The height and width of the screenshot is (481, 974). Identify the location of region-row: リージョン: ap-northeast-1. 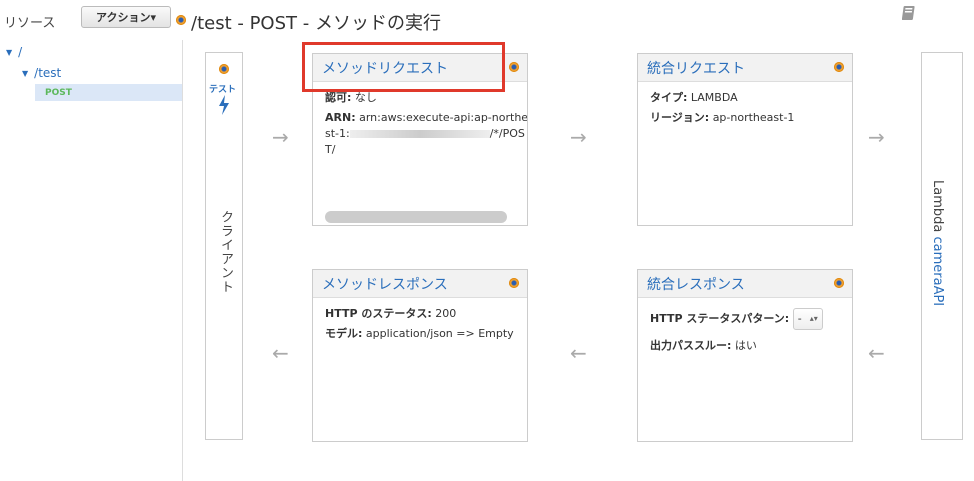
(722, 117).